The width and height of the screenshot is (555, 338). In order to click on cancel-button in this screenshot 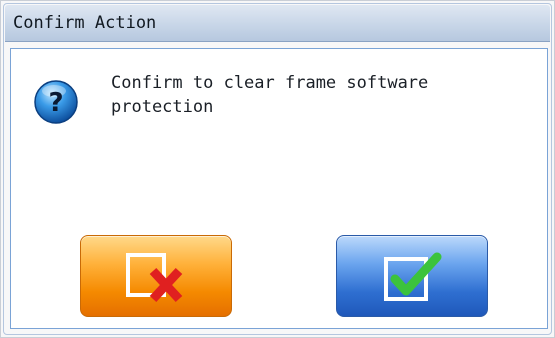, I will do `click(156, 276)`.